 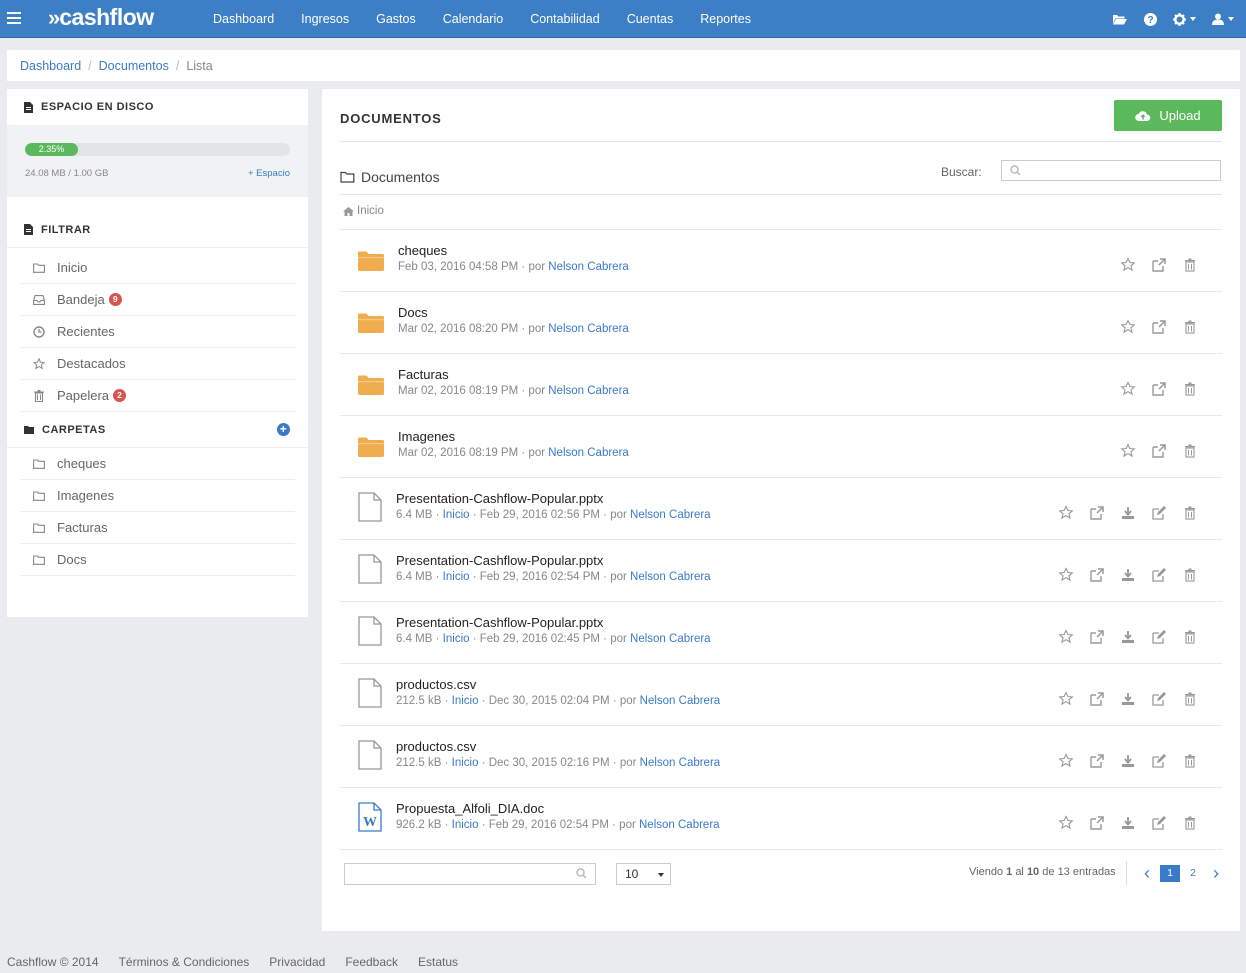 I want to click on nav-item-contabilidad: Contabilidad, so click(x=565, y=19).